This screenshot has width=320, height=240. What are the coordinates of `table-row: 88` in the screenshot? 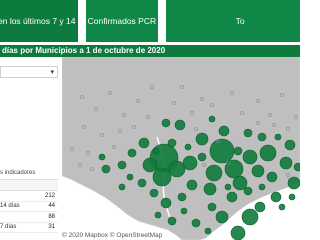 It's located at (29, 217).